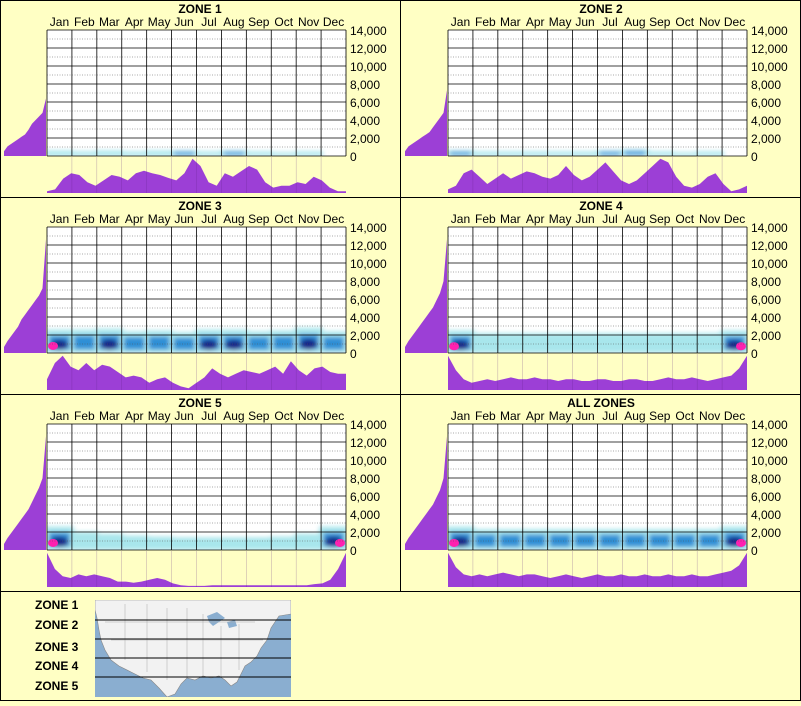  What do you see at coordinates (284, 543) in the screenshot?
I see `density-band-oct` at bounding box center [284, 543].